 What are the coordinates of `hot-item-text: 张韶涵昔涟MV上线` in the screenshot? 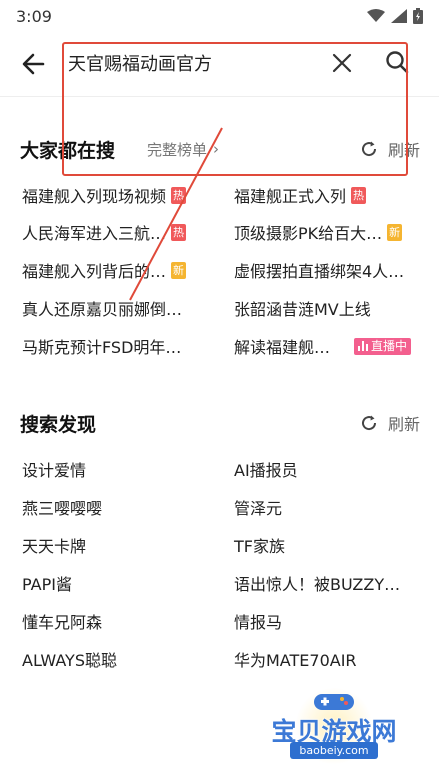 It's located at (302, 309).